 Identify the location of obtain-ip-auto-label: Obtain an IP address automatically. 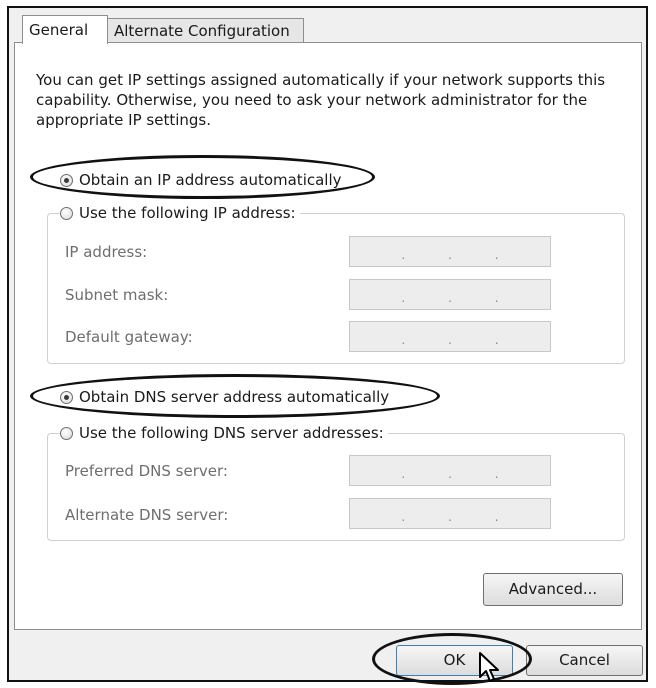
(210, 180).